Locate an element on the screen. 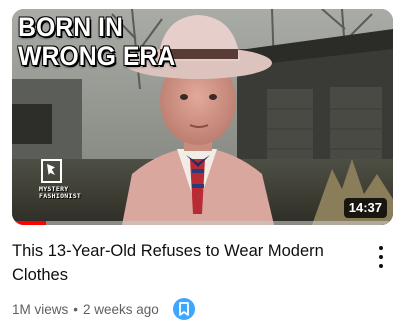 Image resolution: width=400 pixels, height=332 pixels. thumbnail-overlay-text: BORN IN WRONG ERA is located at coordinates (96, 42).